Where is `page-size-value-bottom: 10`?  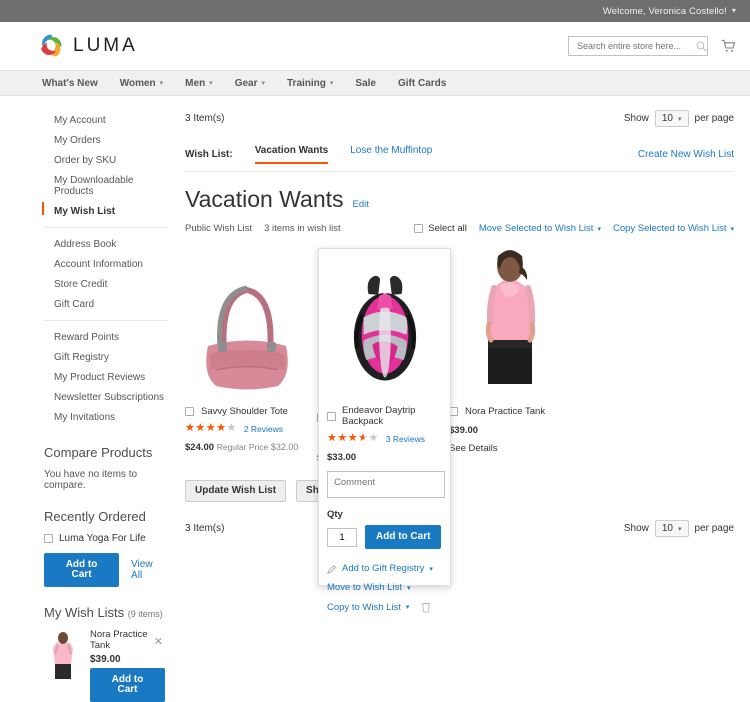
page-size-value-bottom: 10 is located at coordinates (667, 528).